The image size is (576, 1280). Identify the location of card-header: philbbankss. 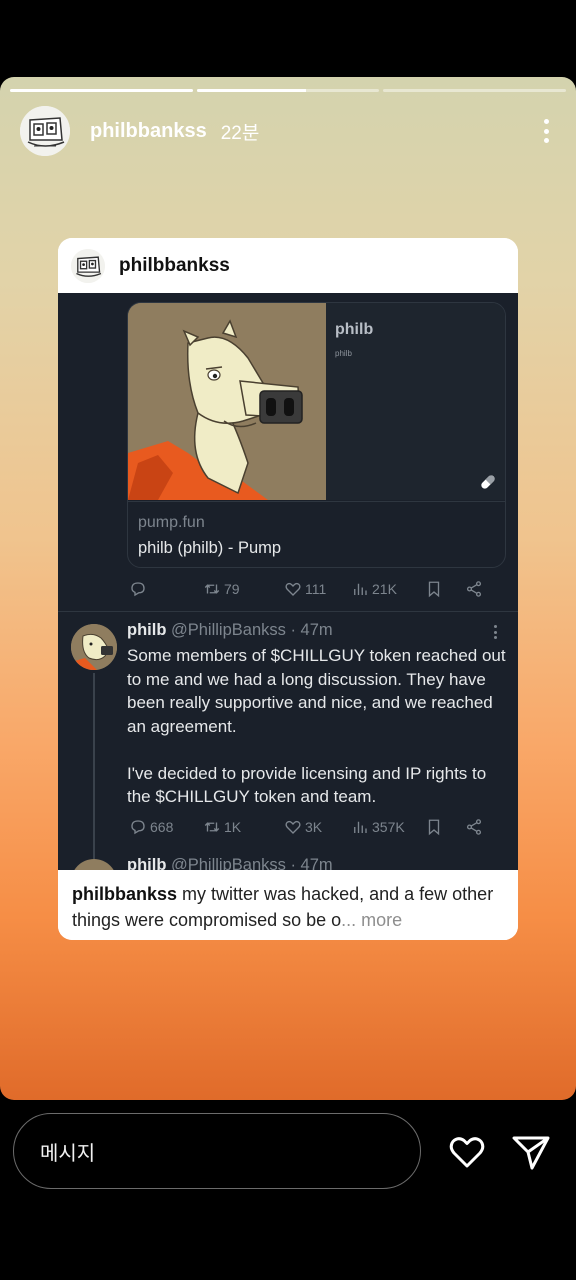
(288, 265).